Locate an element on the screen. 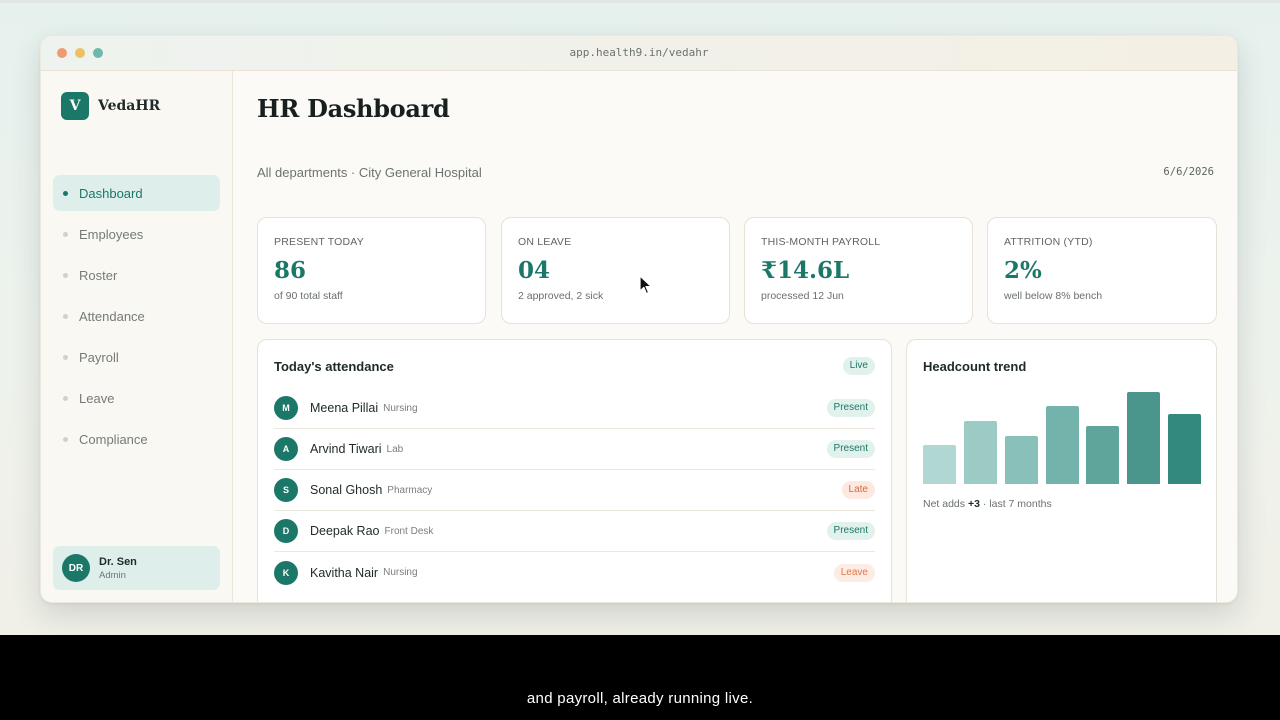 The width and height of the screenshot is (1280, 720). avatar: D is located at coordinates (286, 531).